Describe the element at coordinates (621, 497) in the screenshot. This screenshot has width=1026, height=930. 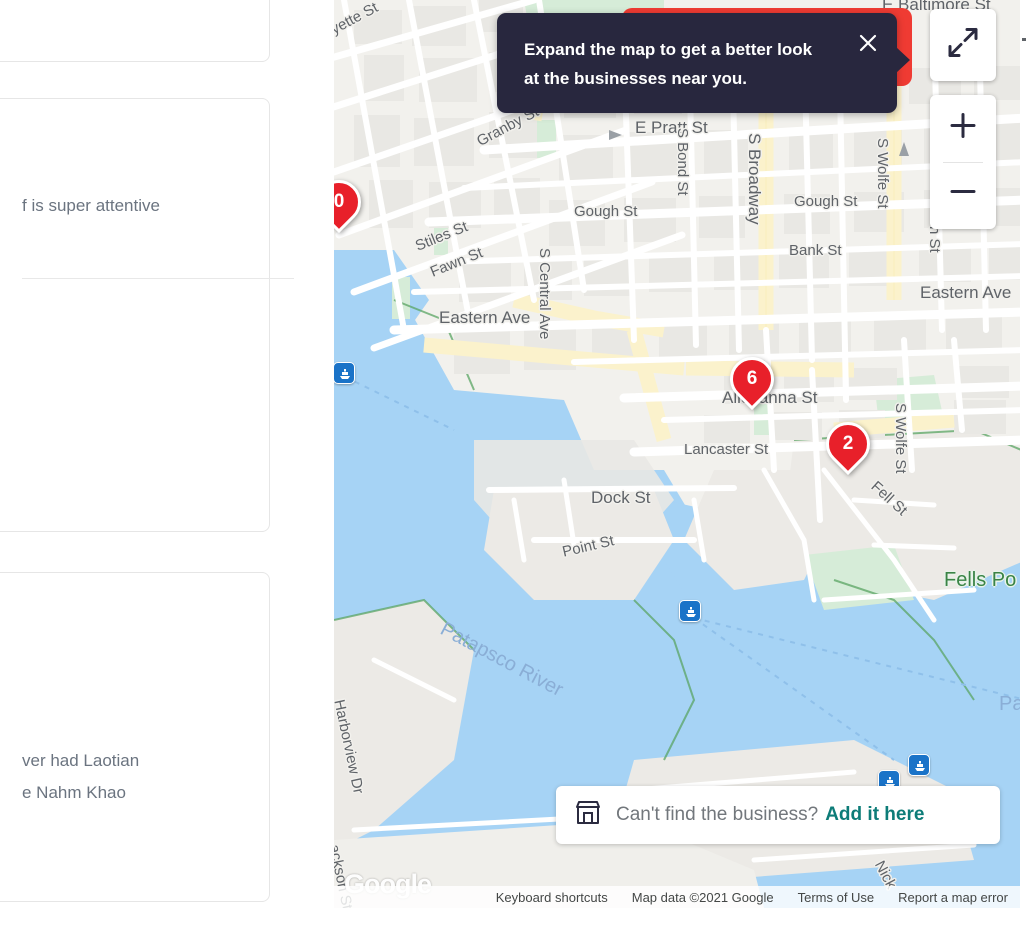
I see `street-label: Dock St` at that location.